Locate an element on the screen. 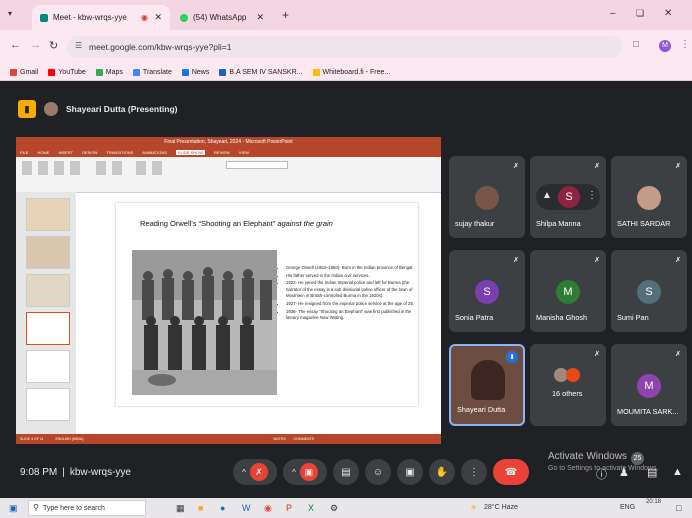 The height and width of the screenshot is (518, 692). participant-tile: ✗ S Sumi Pan is located at coordinates (649, 291).